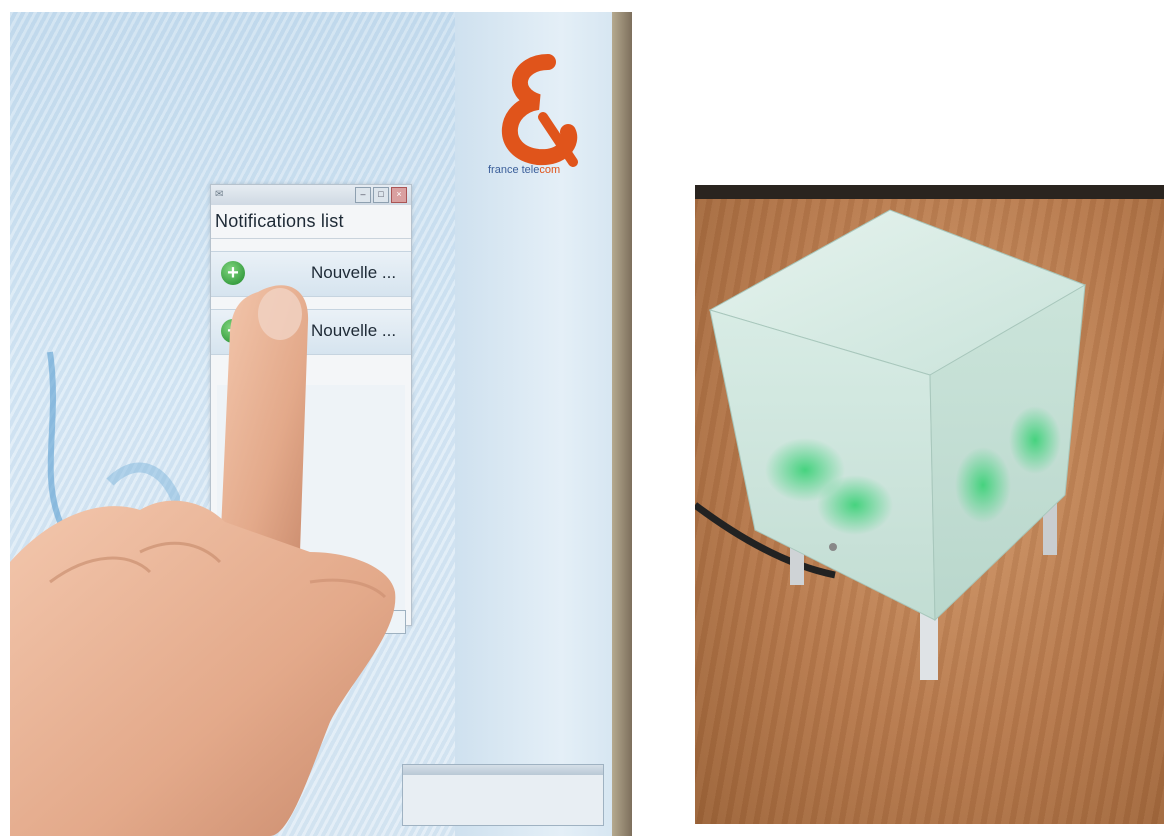  I want to click on close-button: ×, so click(399, 195).